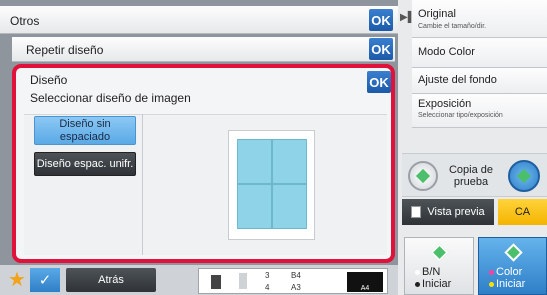 The width and height of the screenshot is (547, 295). What do you see at coordinates (524, 176) in the screenshot?
I see `proof-copy-color-icon` at bounding box center [524, 176].